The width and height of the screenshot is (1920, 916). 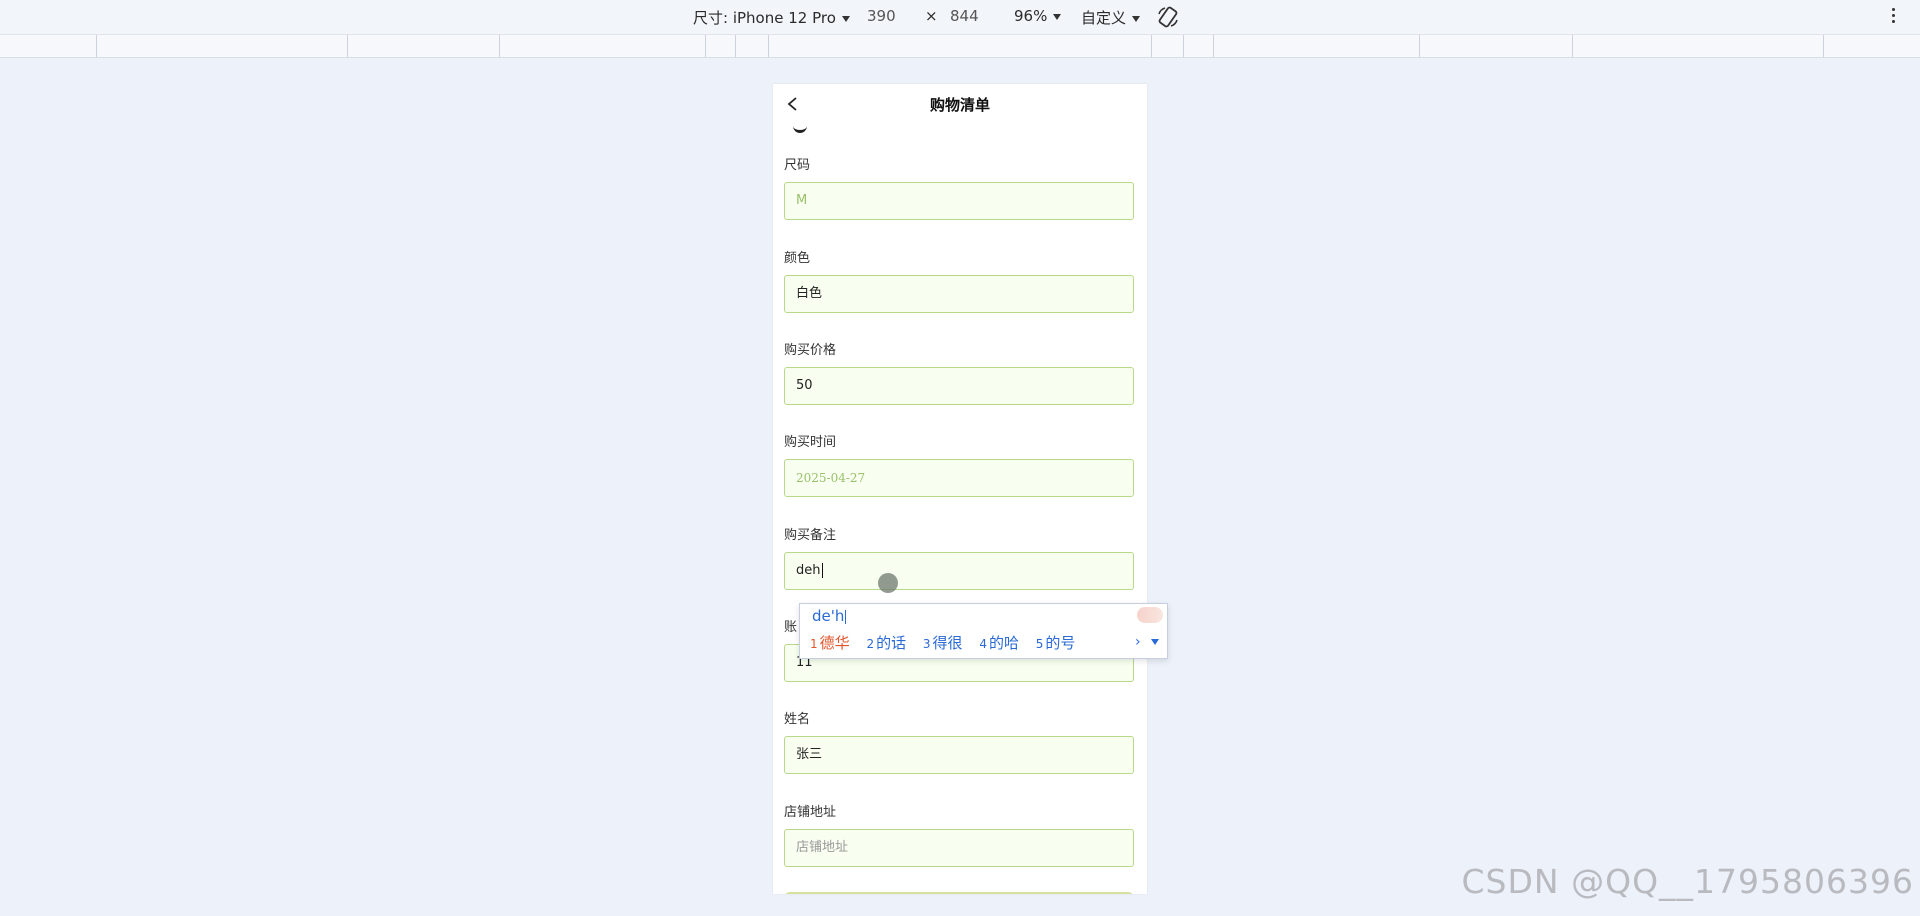 I want to click on shop-address-label: 店铺地址, so click(x=810, y=812).